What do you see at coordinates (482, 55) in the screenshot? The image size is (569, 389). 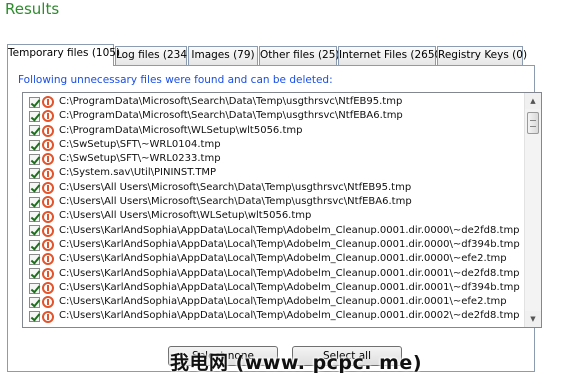 I see `tab-registry-keys: Registry Keys (0)` at bounding box center [482, 55].